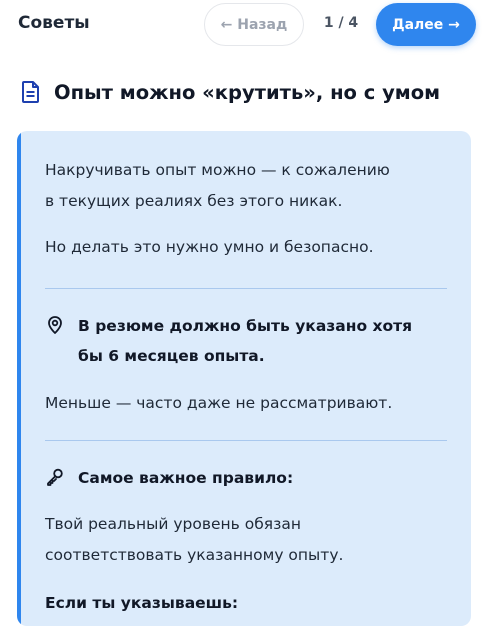  What do you see at coordinates (186, 478) in the screenshot?
I see `rule-2-title: Самое важное правило:` at bounding box center [186, 478].